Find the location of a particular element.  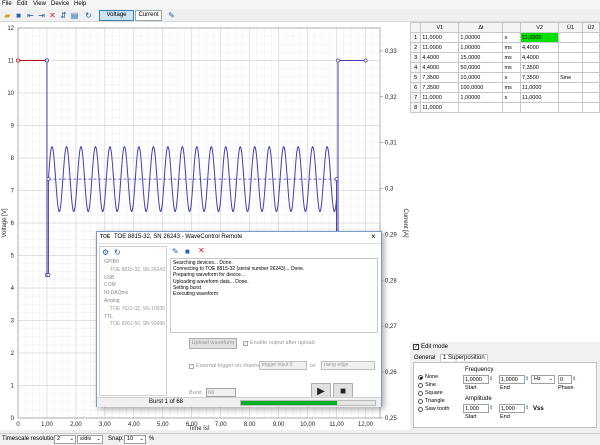

table-row: 1 11,0000 1,00000 s 11,0000 is located at coordinates (504, 37).